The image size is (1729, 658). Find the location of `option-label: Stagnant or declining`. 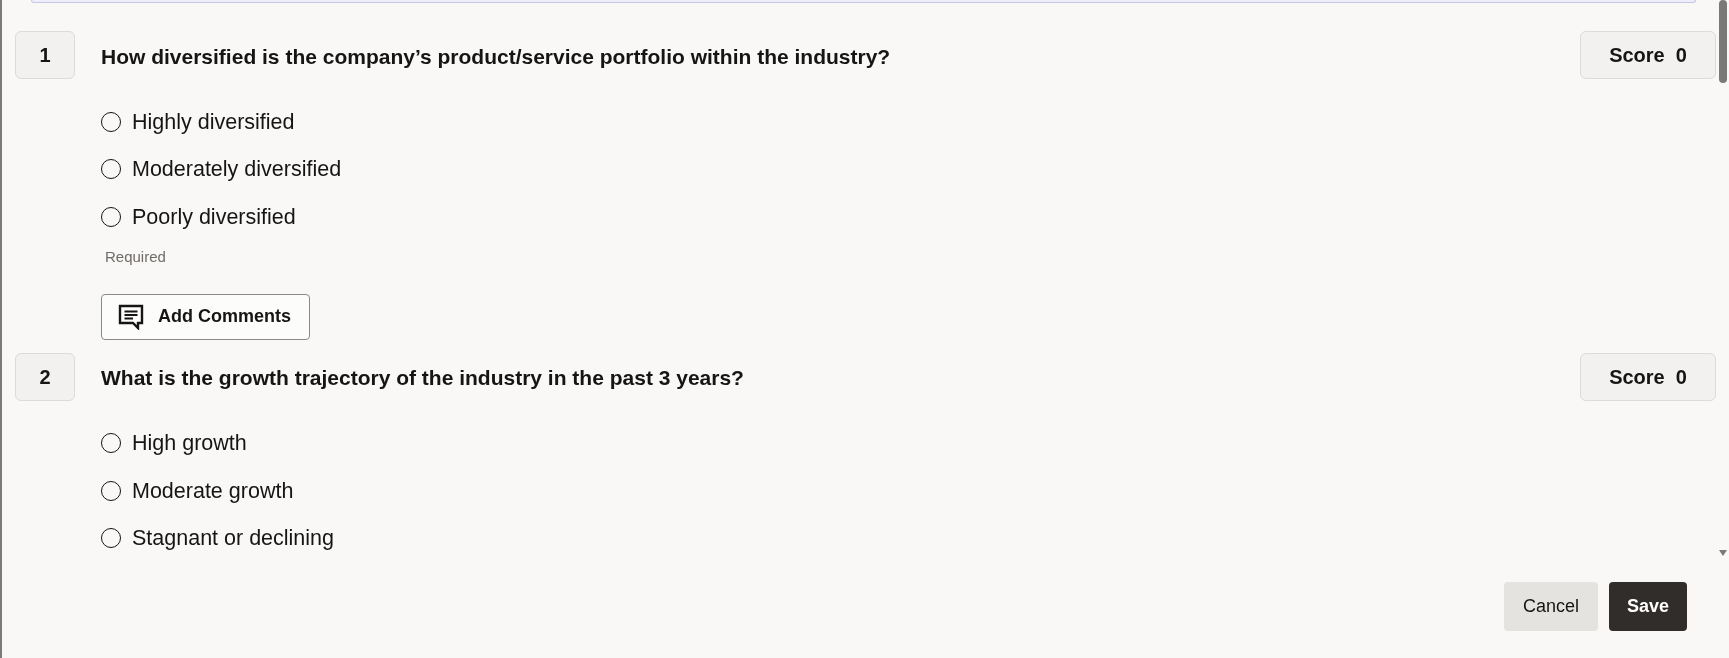

option-label: Stagnant or declining is located at coordinates (233, 538).